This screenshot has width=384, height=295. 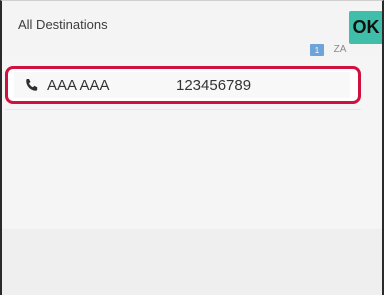 I want to click on header-bar: All Destinations, so click(x=192, y=21).